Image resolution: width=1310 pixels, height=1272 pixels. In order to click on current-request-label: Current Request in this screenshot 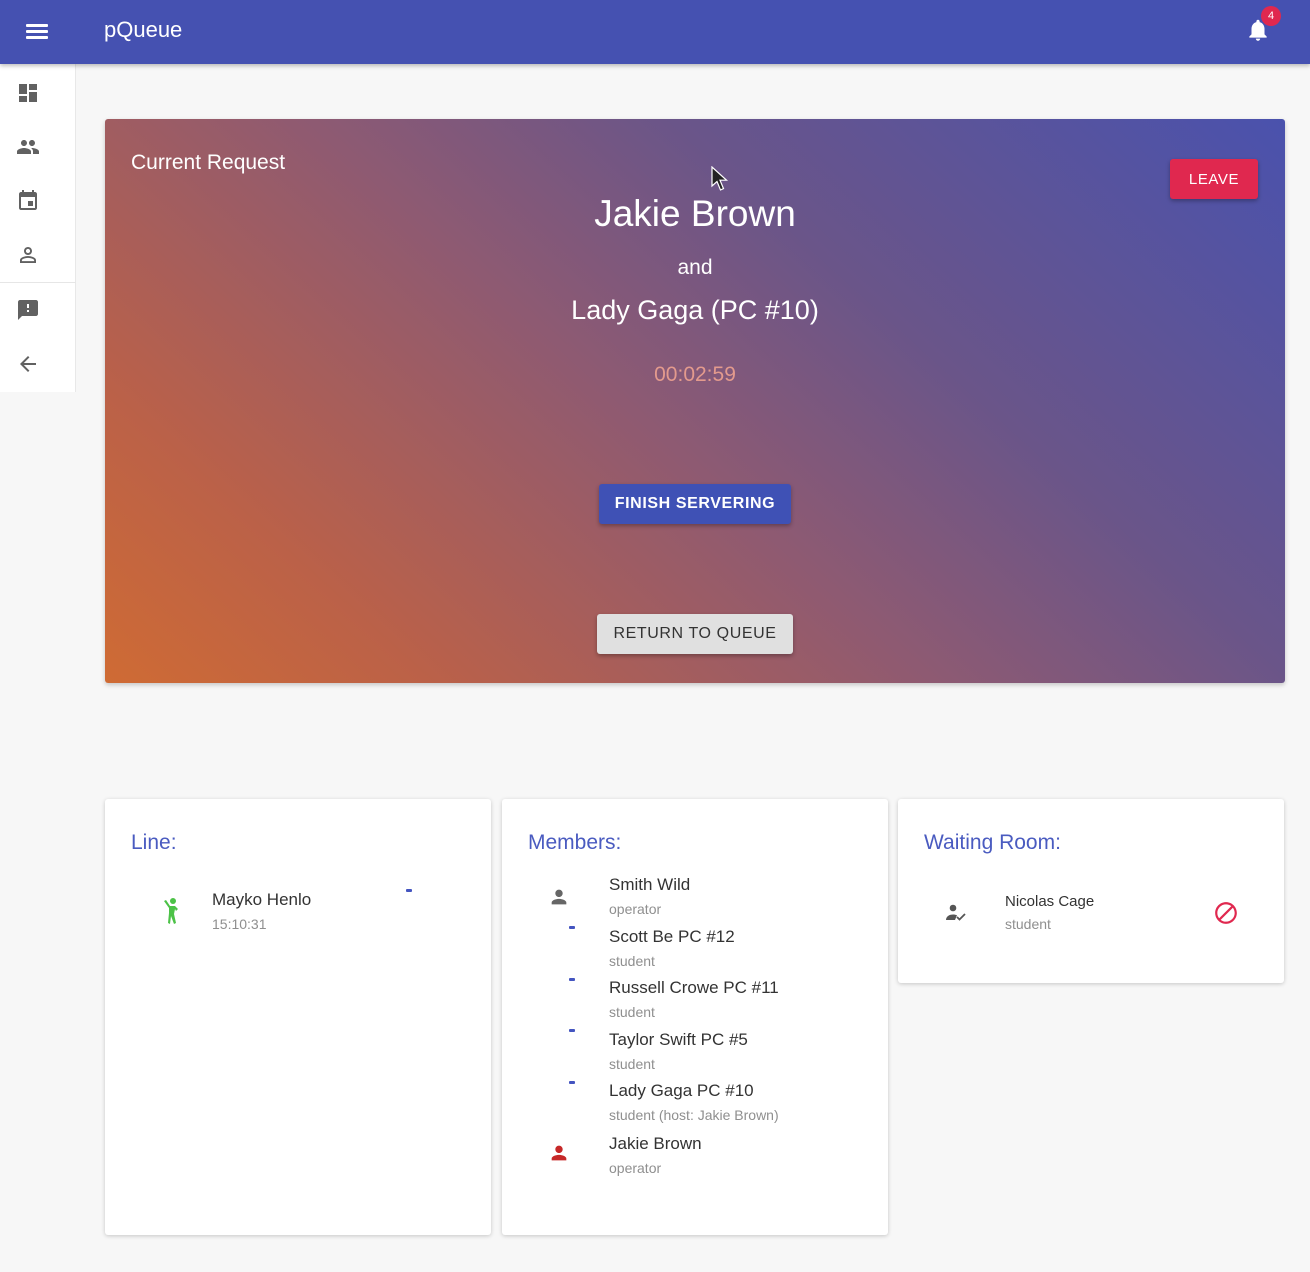, I will do `click(208, 162)`.